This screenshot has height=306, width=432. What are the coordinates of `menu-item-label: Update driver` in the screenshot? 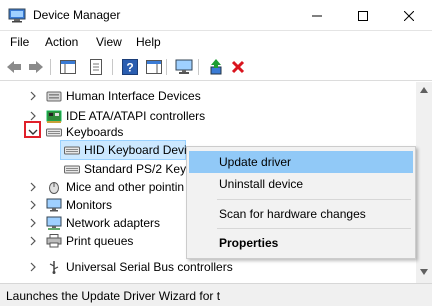 It's located at (255, 162).